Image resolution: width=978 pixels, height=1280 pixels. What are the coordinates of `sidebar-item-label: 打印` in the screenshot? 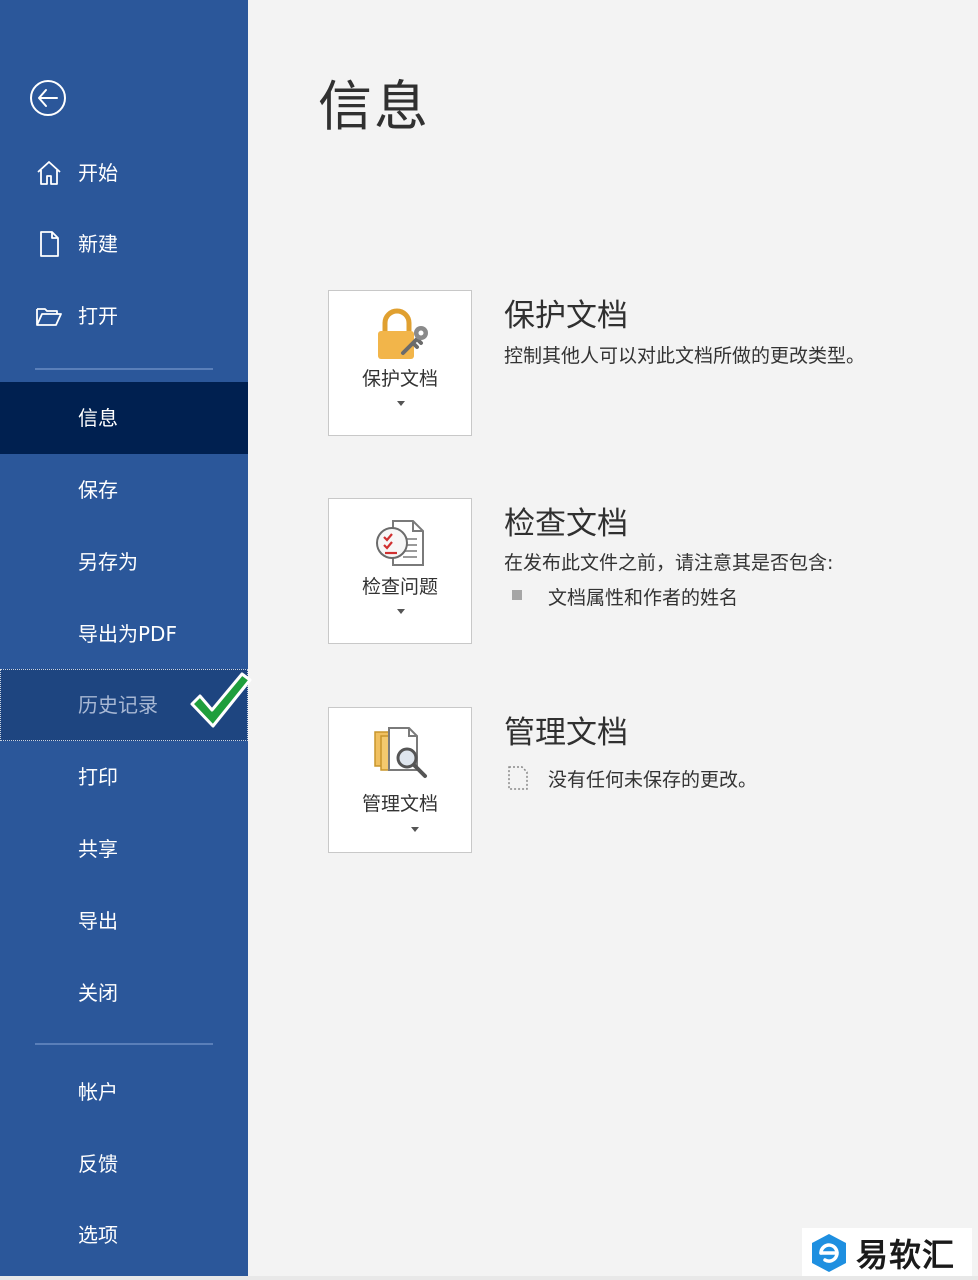 It's located at (98, 777).